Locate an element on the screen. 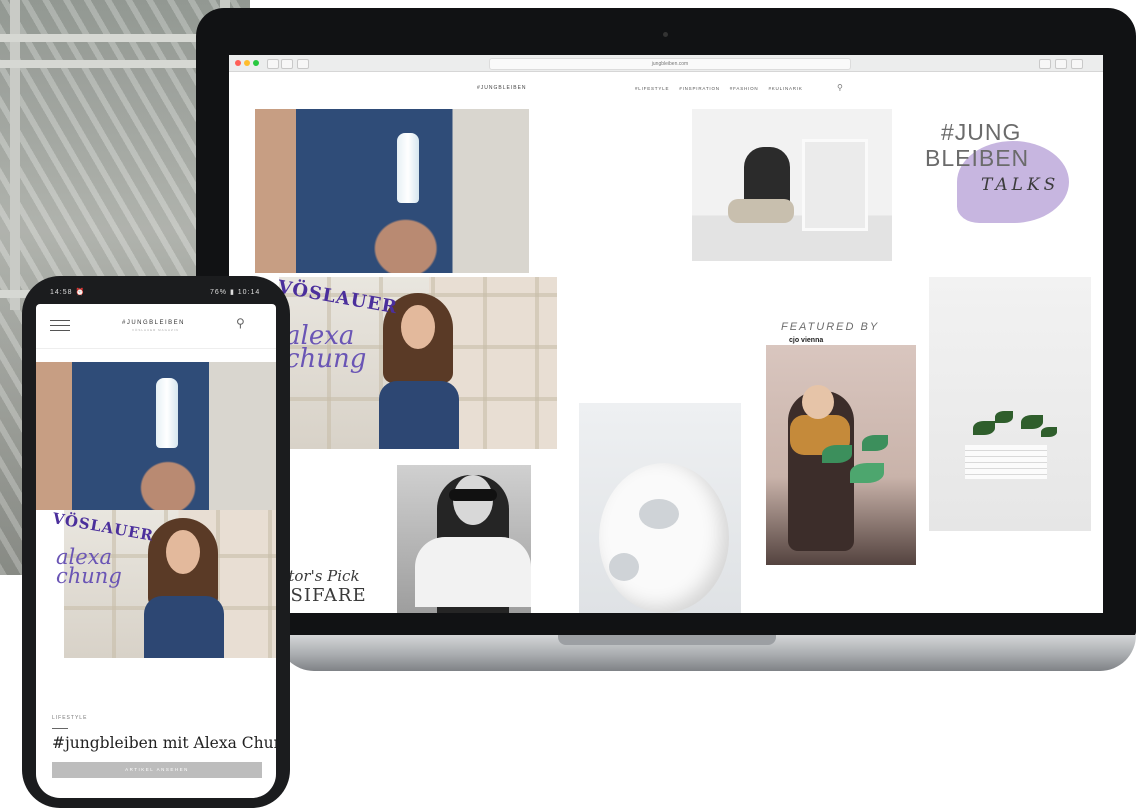 This screenshot has height=810, width=1137. share-button is located at coordinates (1045, 64).